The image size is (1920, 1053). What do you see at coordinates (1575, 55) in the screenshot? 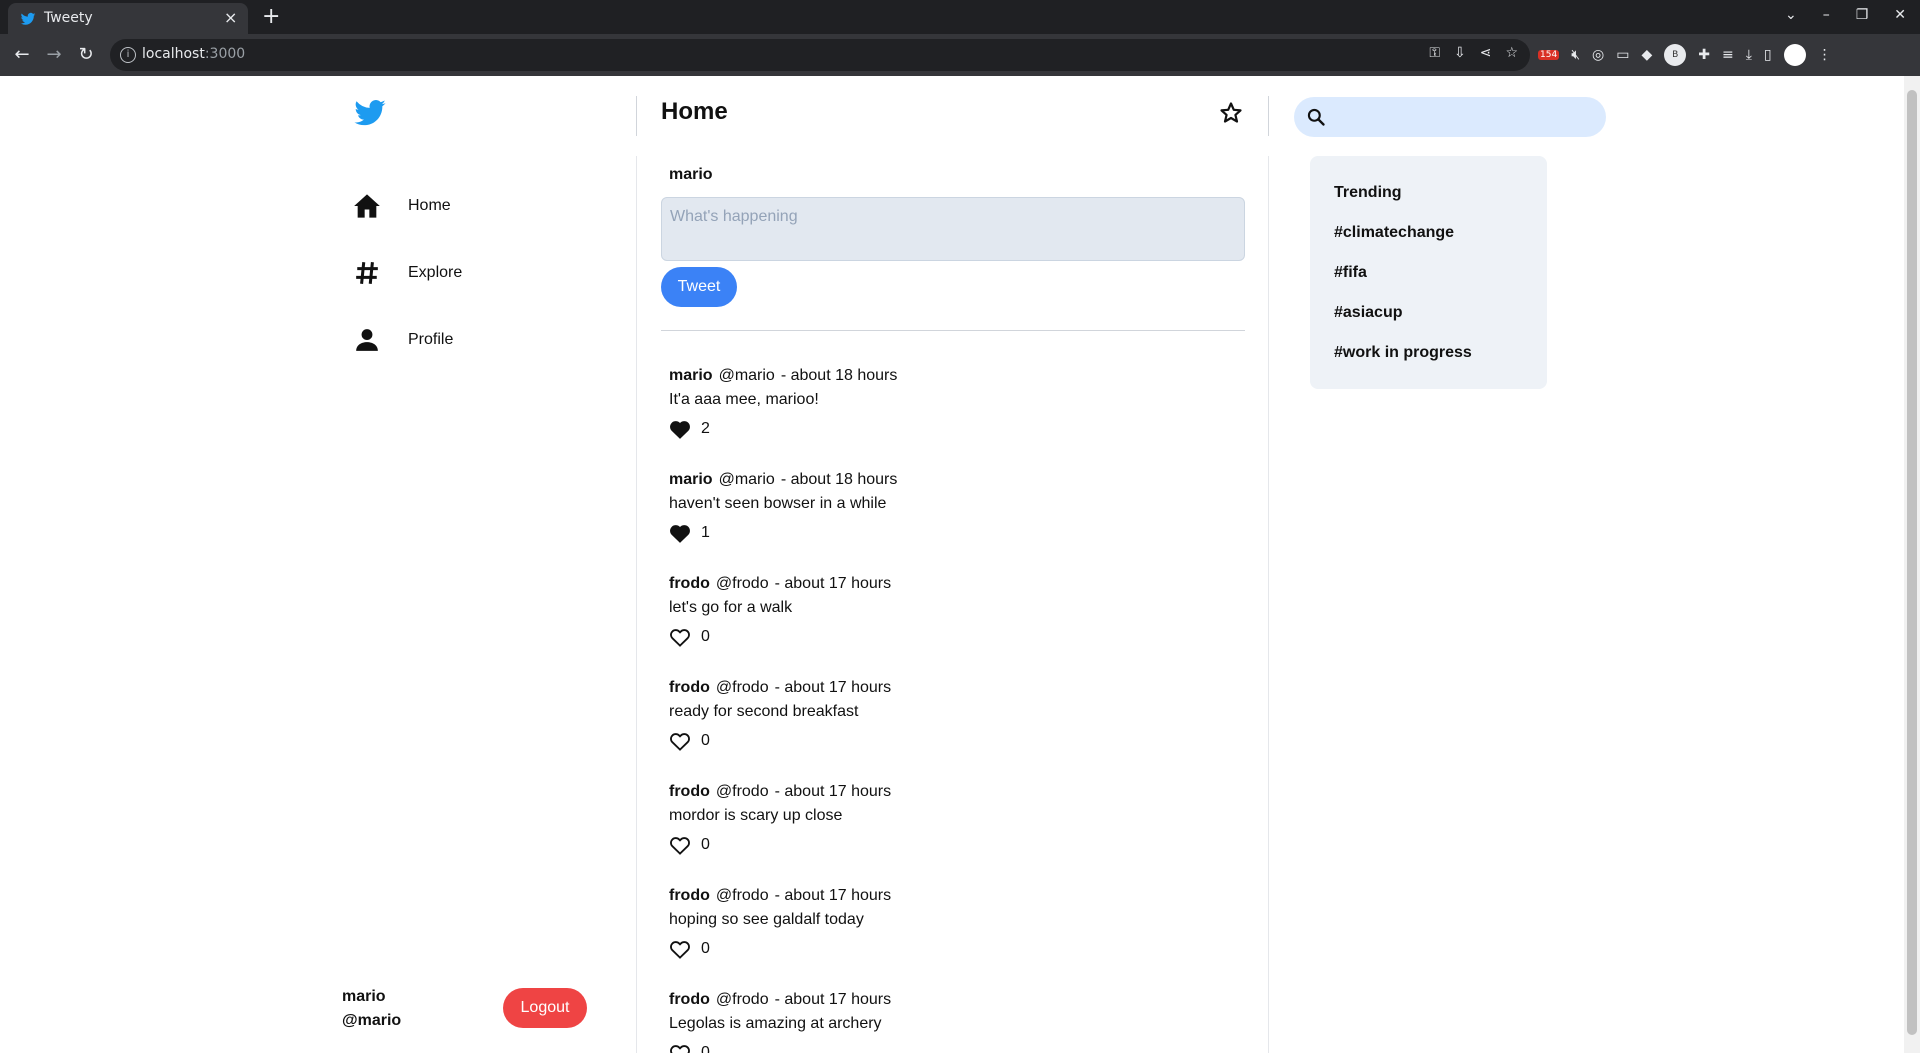
I see `mute-icon: 🔇︎` at bounding box center [1575, 55].